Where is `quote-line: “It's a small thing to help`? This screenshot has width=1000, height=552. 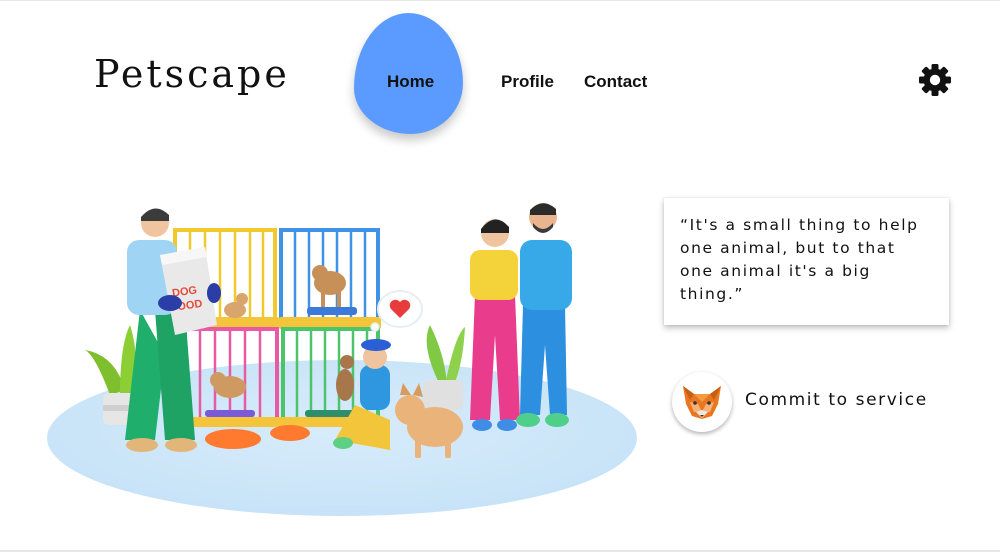 quote-line: “It's a small thing to help is located at coordinates (799, 225).